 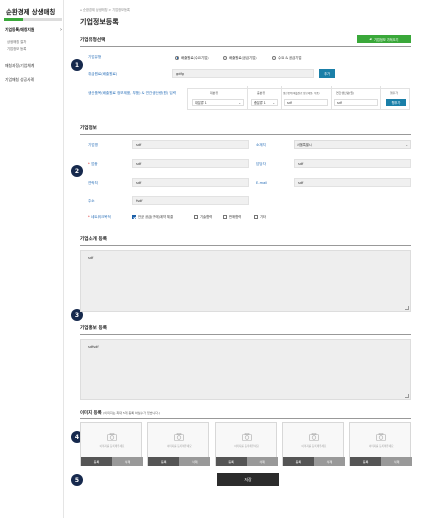 What do you see at coordinates (190, 144) in the screenshot?
I see `company-name-input: sdf` at bounding box center [190, 144].